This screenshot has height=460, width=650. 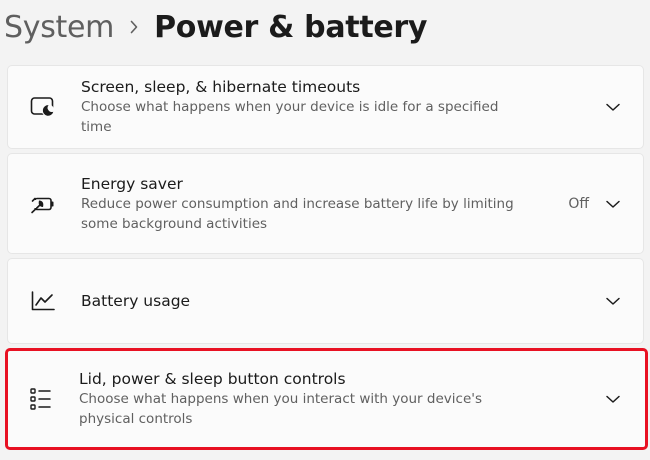 What do you see at coordinates (59, 27) in the screenshot?
I see `breadcrumb-system-link: System` at bounding box center [59, 27].